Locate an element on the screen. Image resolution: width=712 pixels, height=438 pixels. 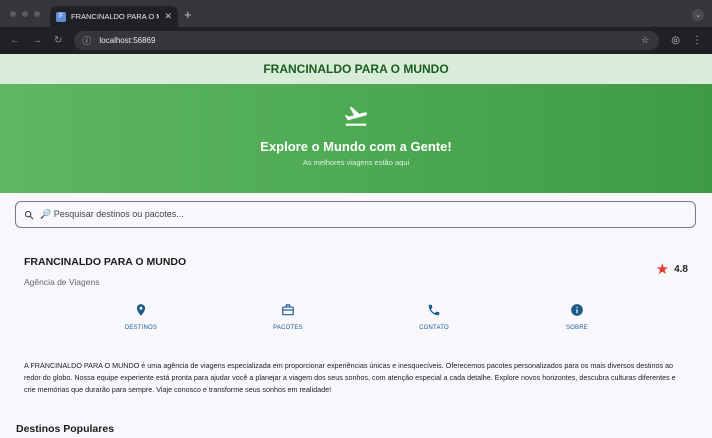
pacotes-button: PACOTES is located at coordinates (288, 317).